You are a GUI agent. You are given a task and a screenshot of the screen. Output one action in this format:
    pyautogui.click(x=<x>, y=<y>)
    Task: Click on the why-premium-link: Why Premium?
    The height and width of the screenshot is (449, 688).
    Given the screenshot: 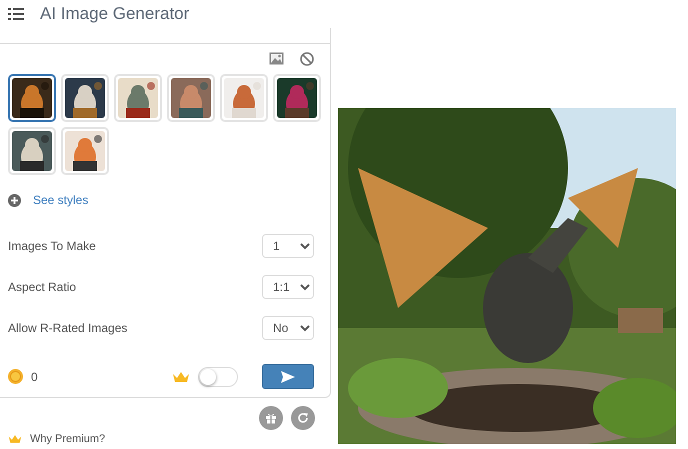 What is the action you would take?
    pyautogui.click(x=68, y=439)
    